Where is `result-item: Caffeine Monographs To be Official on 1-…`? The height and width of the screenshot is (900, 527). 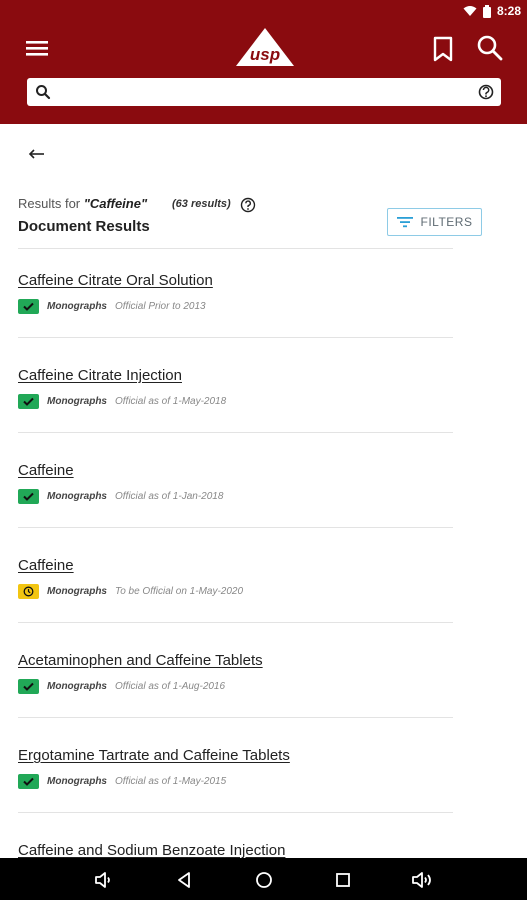
result-item: Caffeine Monographs To be Official on 1-… is located at coordinates (238, 578).